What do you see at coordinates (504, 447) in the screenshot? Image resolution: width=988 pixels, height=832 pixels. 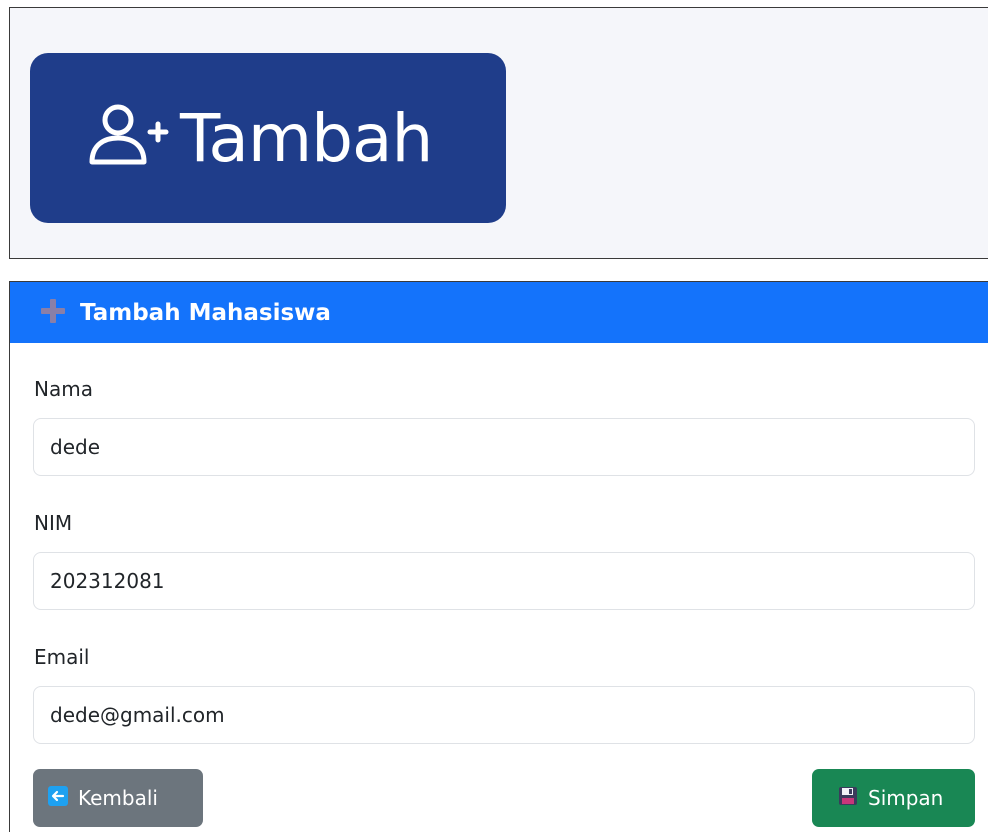 I see `nama-input` at bounding box center [504, 447].